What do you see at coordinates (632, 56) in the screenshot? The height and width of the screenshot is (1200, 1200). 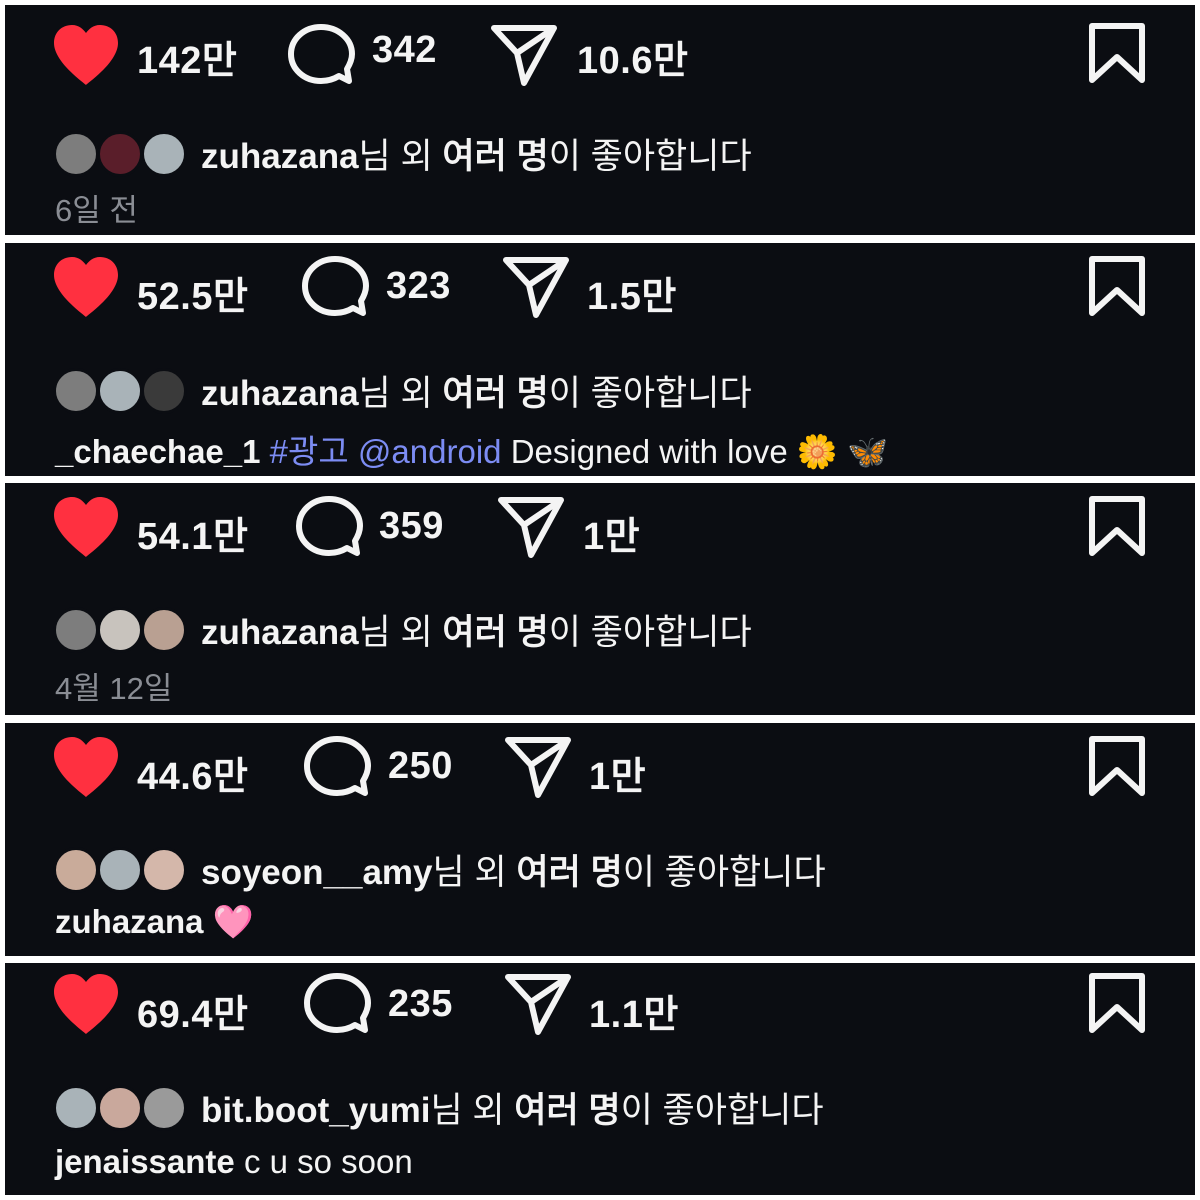 I see `share-count: 10.6만` at bounding box center [632, 56].